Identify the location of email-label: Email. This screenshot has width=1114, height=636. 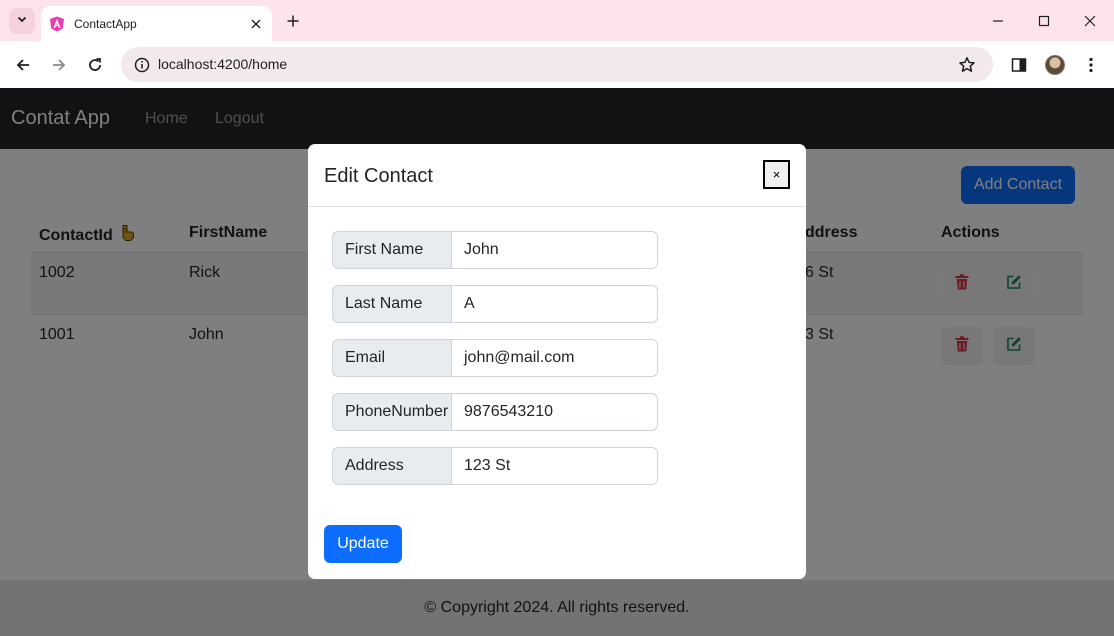
(392, 358).